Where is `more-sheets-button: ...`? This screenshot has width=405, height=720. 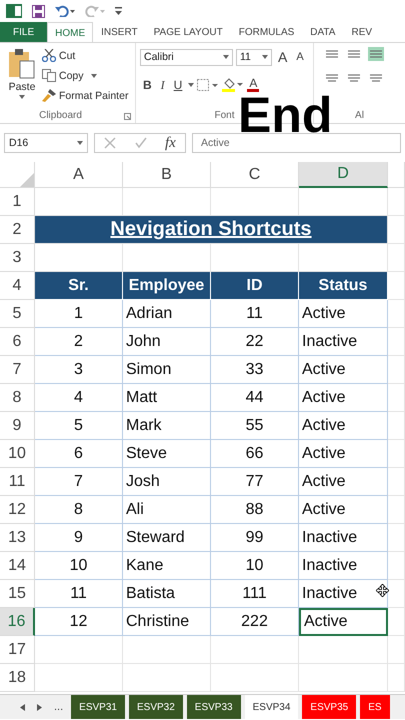 more-sheets-button: ... is located at coordinates (59, 707).